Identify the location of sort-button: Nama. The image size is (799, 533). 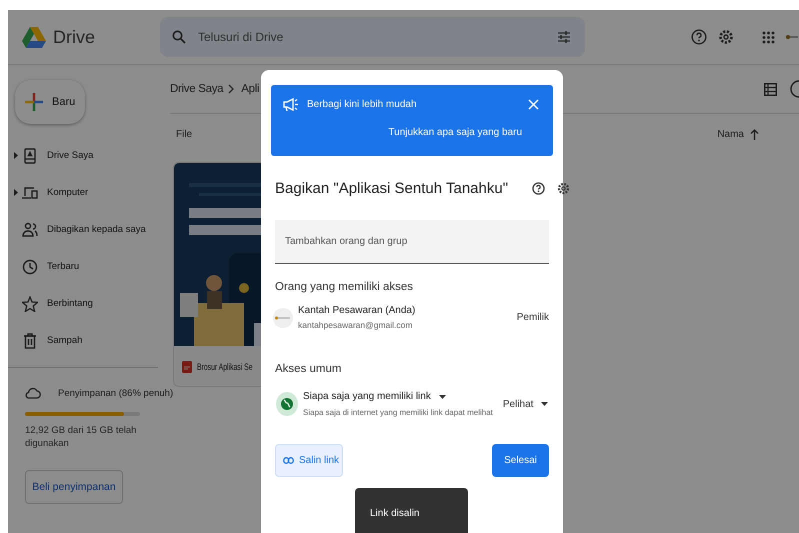
(730, 134).